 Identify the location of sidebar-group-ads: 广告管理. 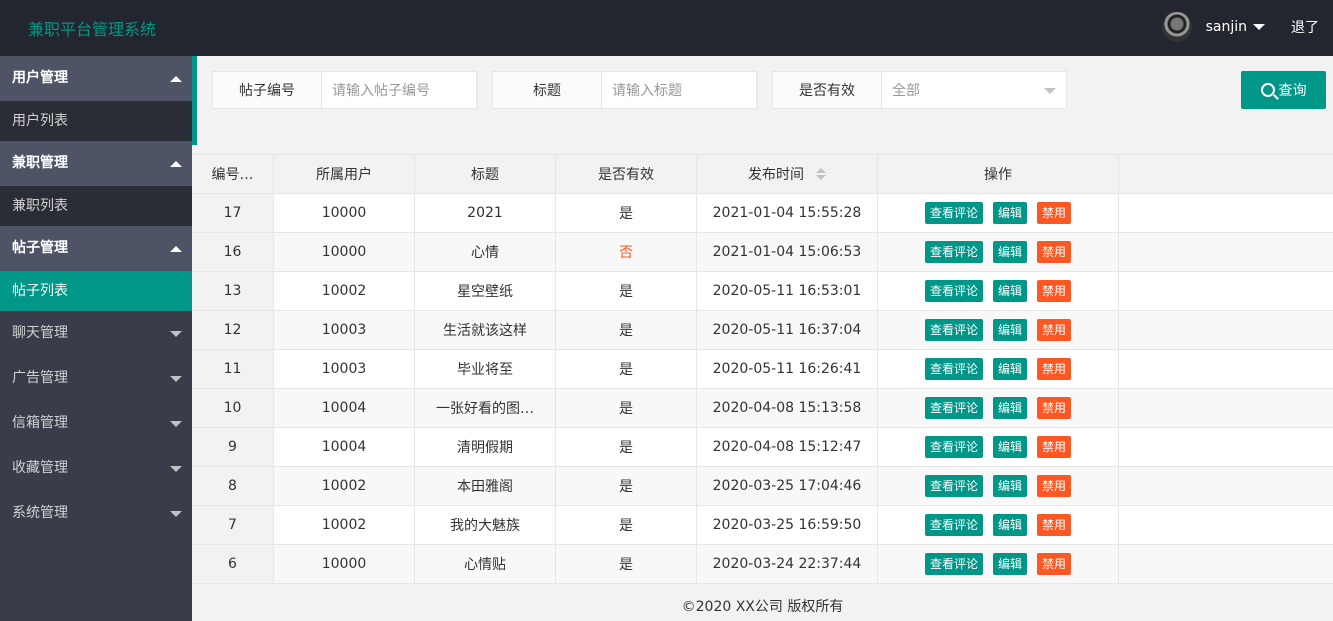
(96, 378).